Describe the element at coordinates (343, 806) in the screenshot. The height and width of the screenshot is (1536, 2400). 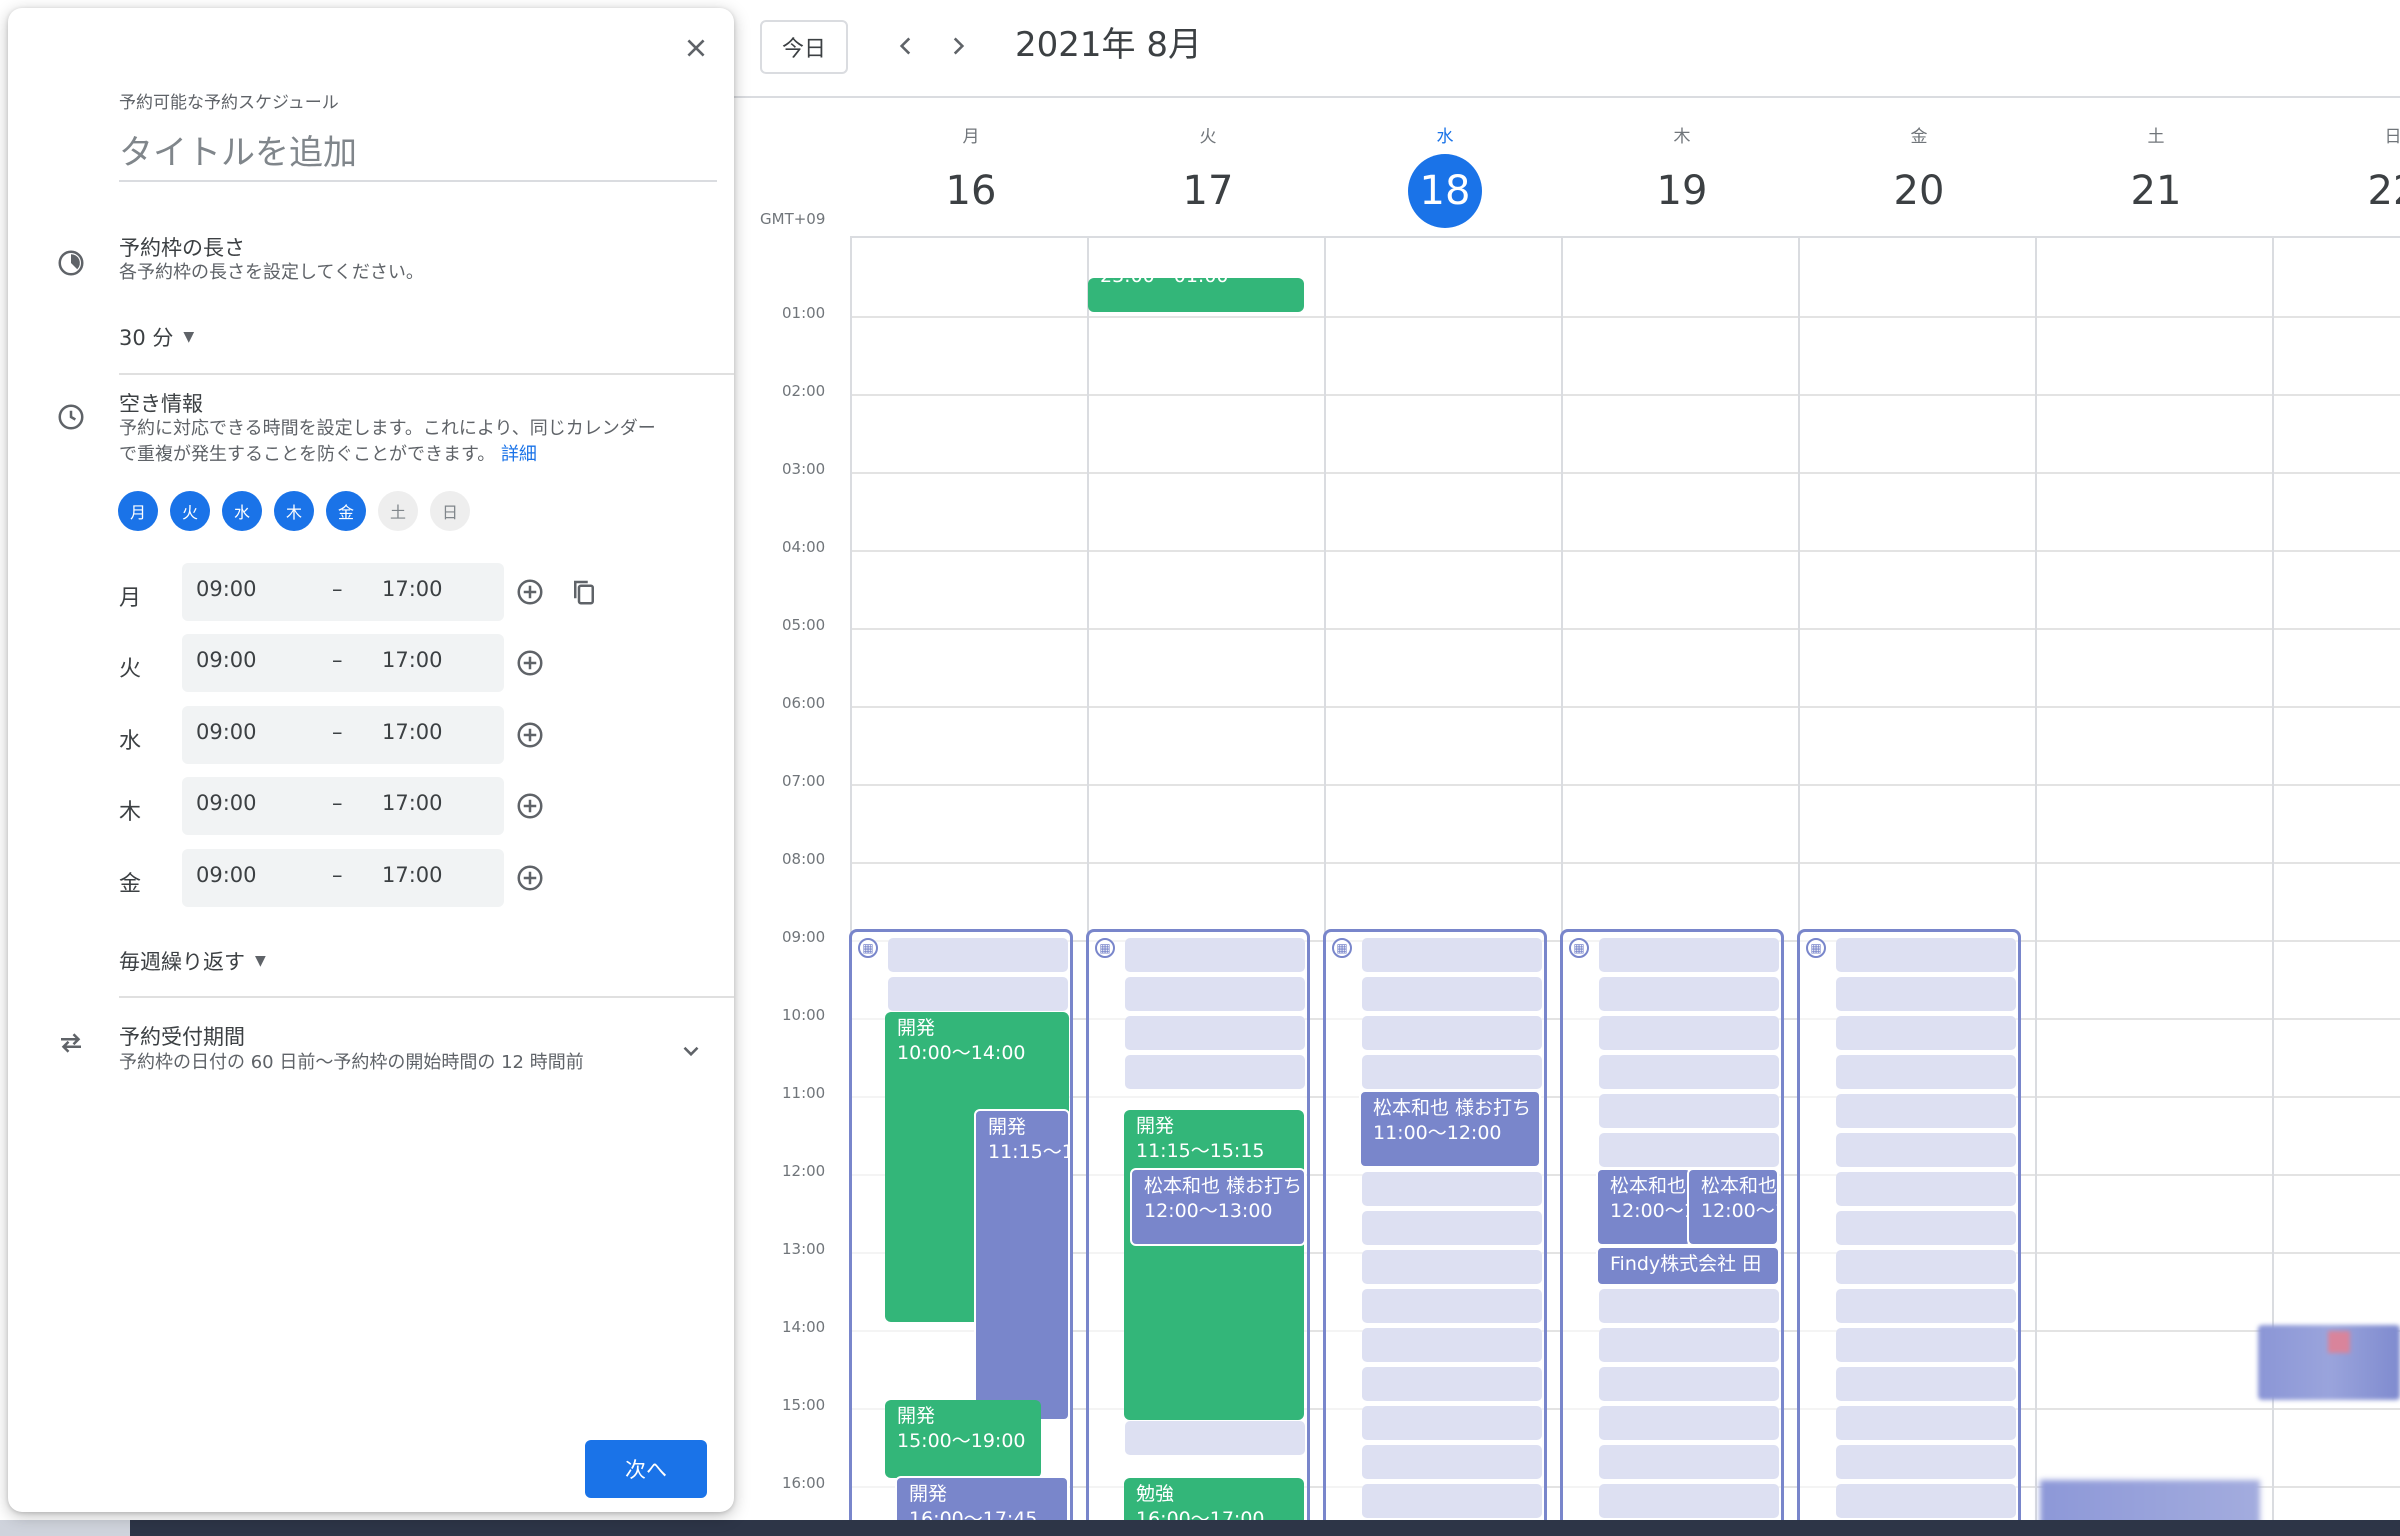
I see `time-range-thu: 09:00 – 17:00` at that location.